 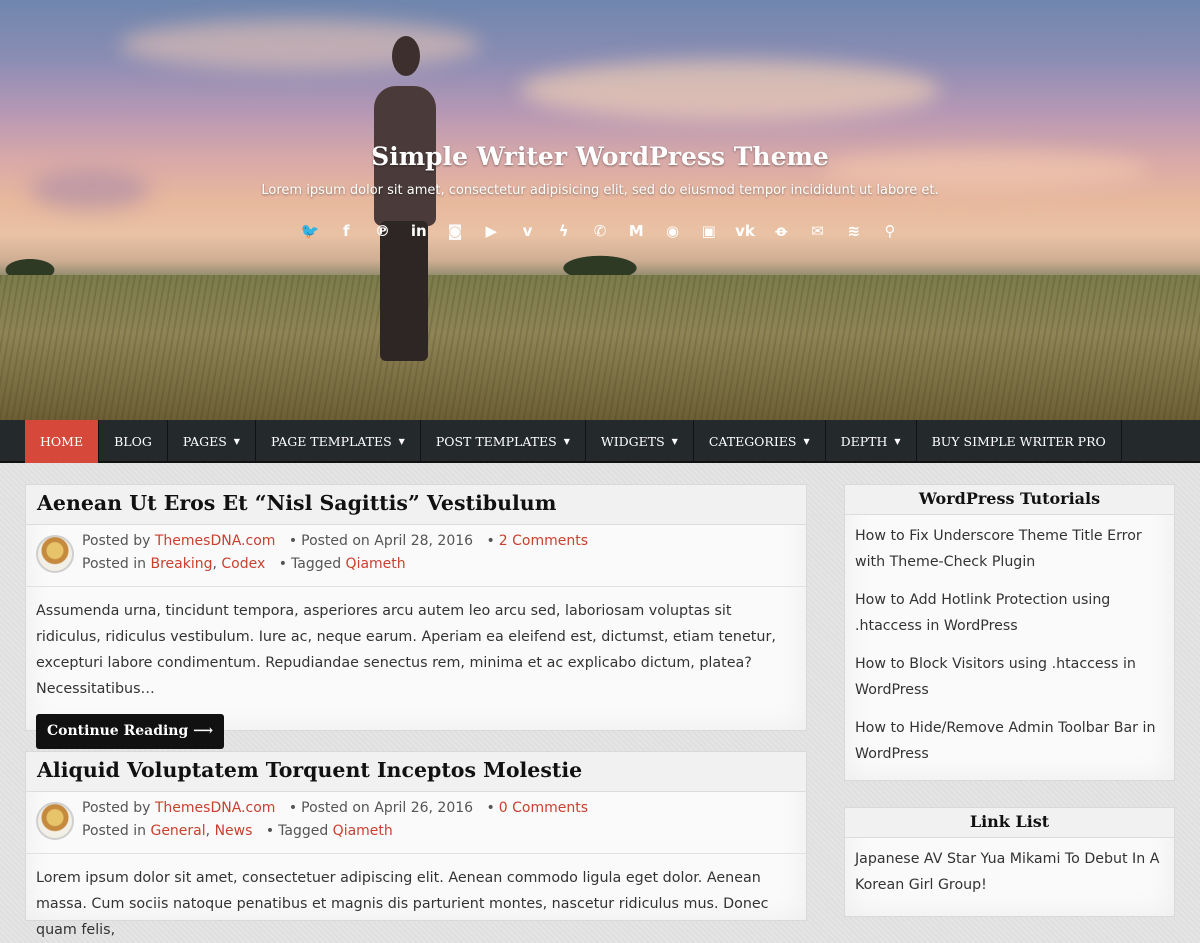 I want to click on instagram-icon: ◙, so click(x=455, y=231).